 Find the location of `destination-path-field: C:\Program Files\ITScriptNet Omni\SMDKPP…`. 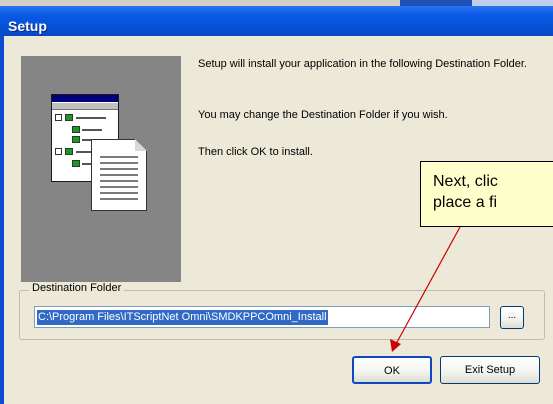

destination-path-field: C:\Program Files\ITScriptNet Omni\SMDKPP… is located at coordinates (262, 317).